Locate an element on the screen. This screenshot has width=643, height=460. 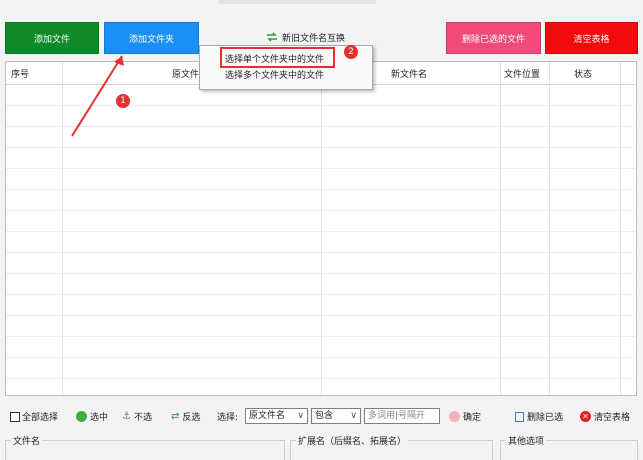
check-button: 选中 is located at coordinates (92, 416).